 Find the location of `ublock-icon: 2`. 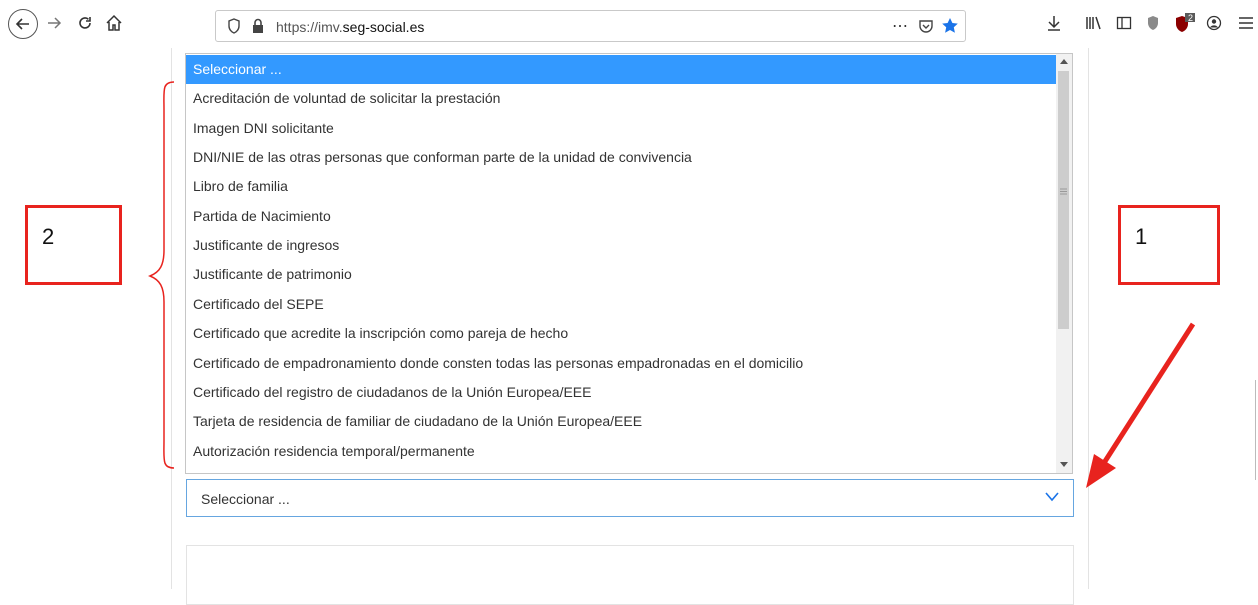

ublock-icon: 2 is located at coordinates (1184, 23).